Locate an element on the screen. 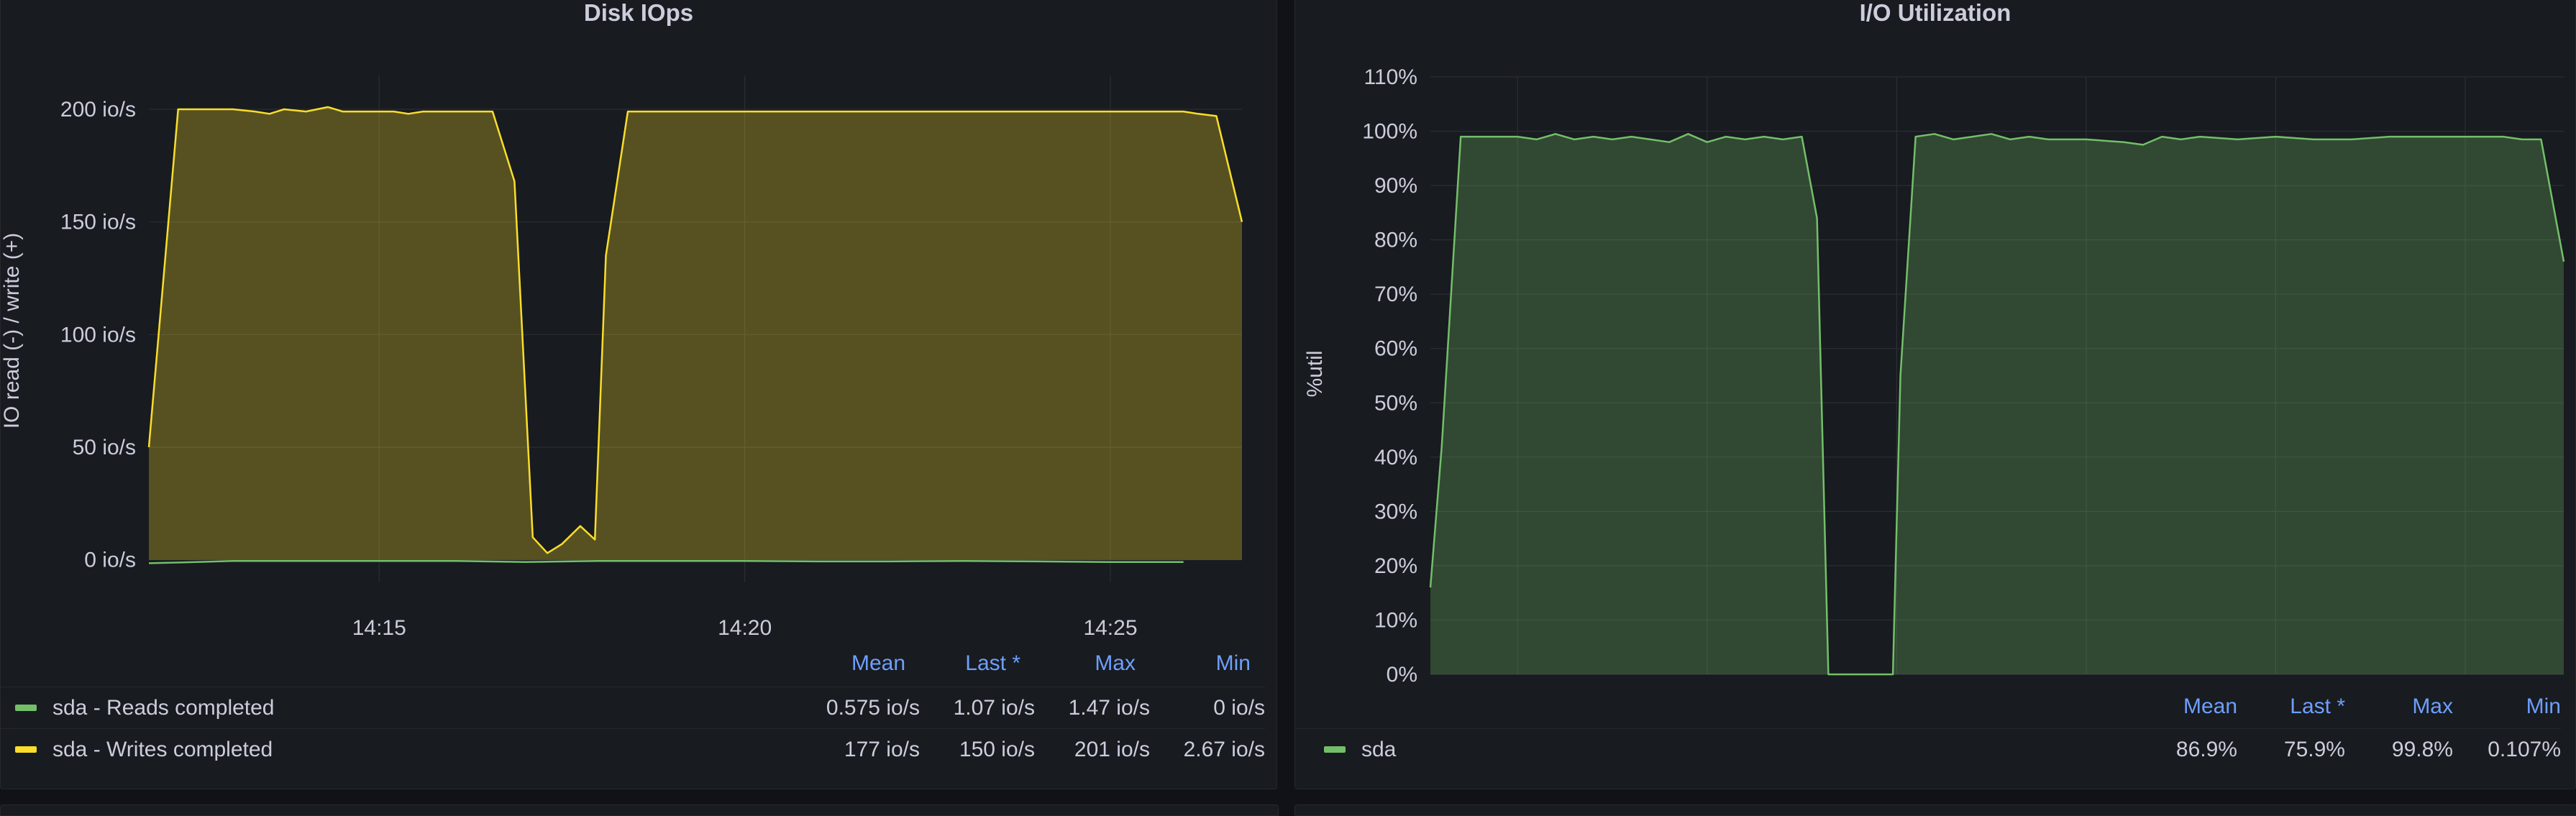  legend-min-value: 0 io/s is located at coordinates (1239, 707).